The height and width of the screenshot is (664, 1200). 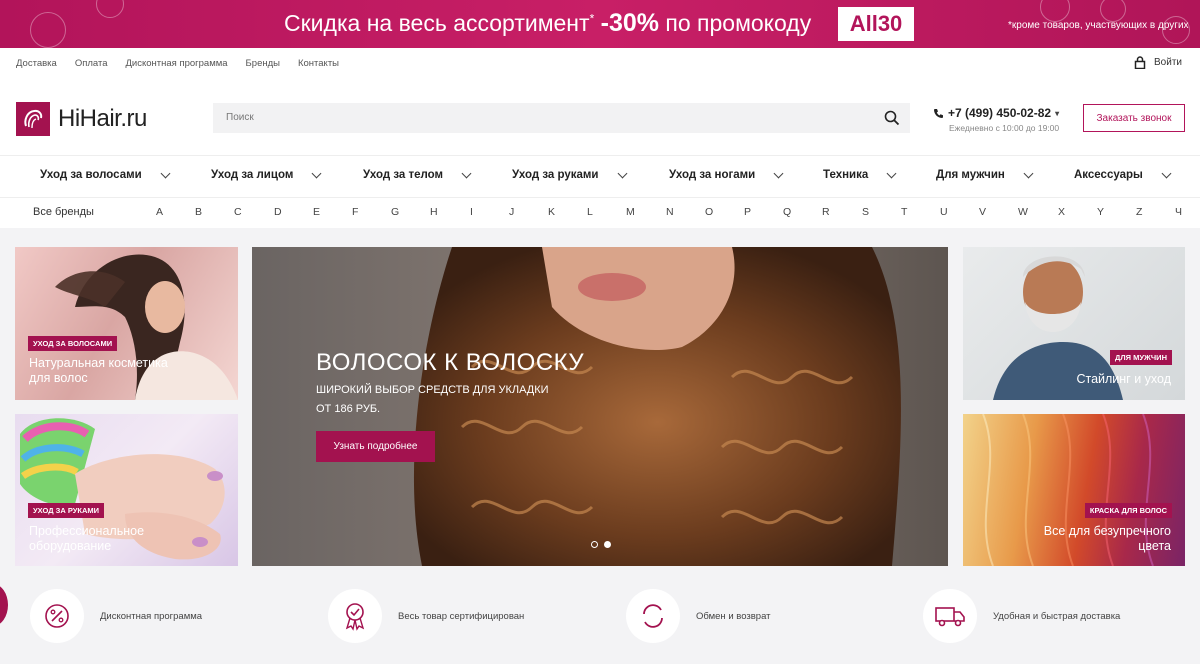 What do you see at coordinates (1057, 616) in the screenshot?
I see `feature-label: Удобная и быстрая доставка` at bounding box center [1057, 616].